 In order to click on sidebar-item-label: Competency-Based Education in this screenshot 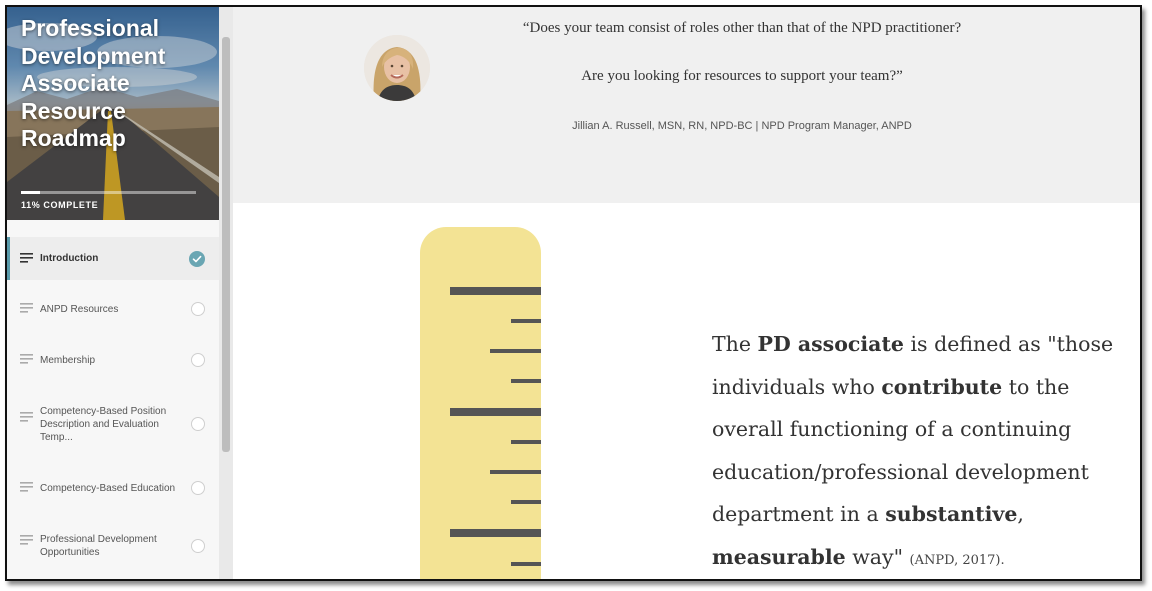, I will do `click(108, 488)`.